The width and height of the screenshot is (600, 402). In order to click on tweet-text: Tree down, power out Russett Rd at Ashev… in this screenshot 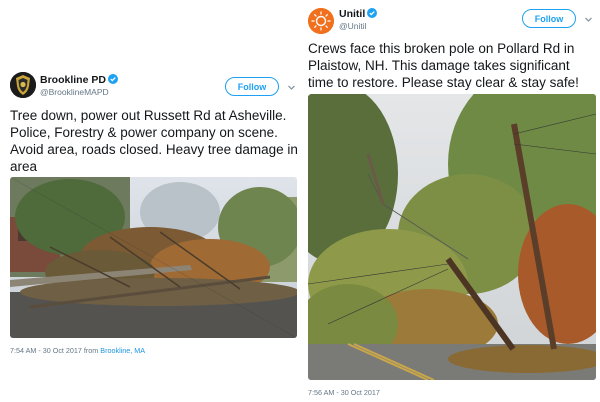, I will do `click(154, 141)`.